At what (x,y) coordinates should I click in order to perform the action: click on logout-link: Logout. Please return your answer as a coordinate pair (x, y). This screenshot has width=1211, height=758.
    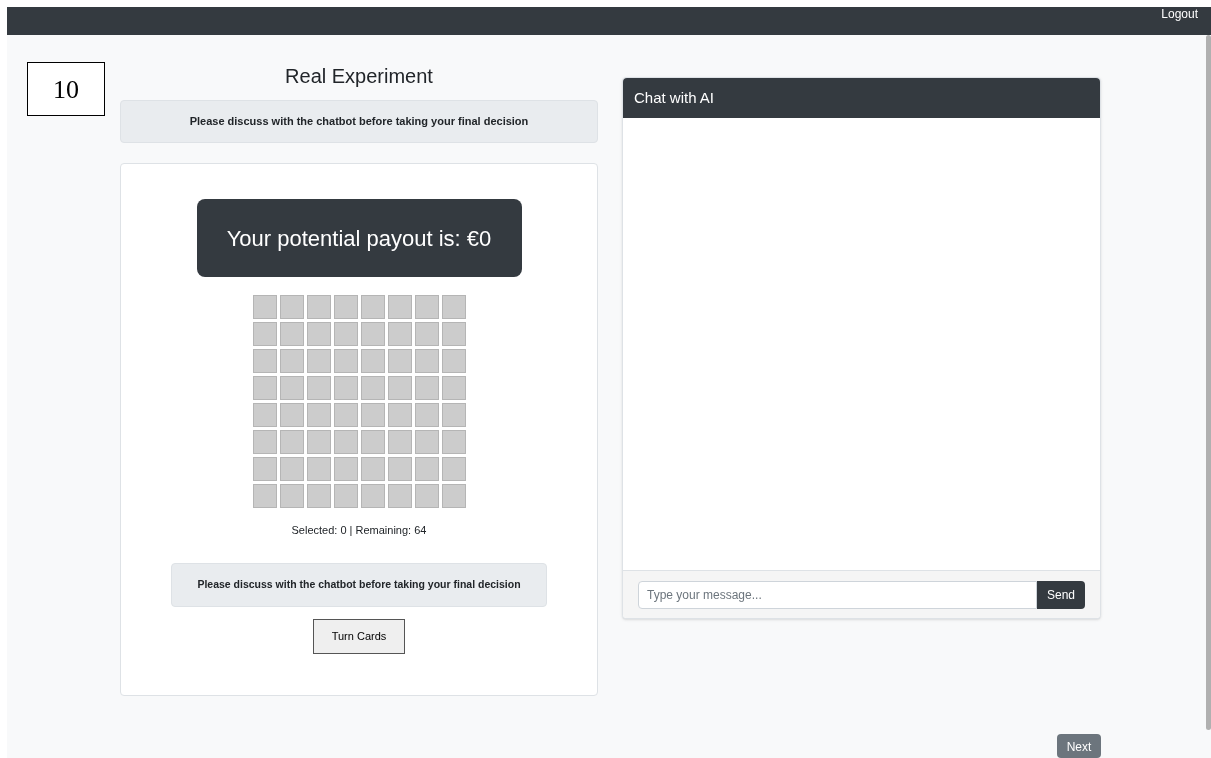
    Looking at the image, I should click on (1179, 14).